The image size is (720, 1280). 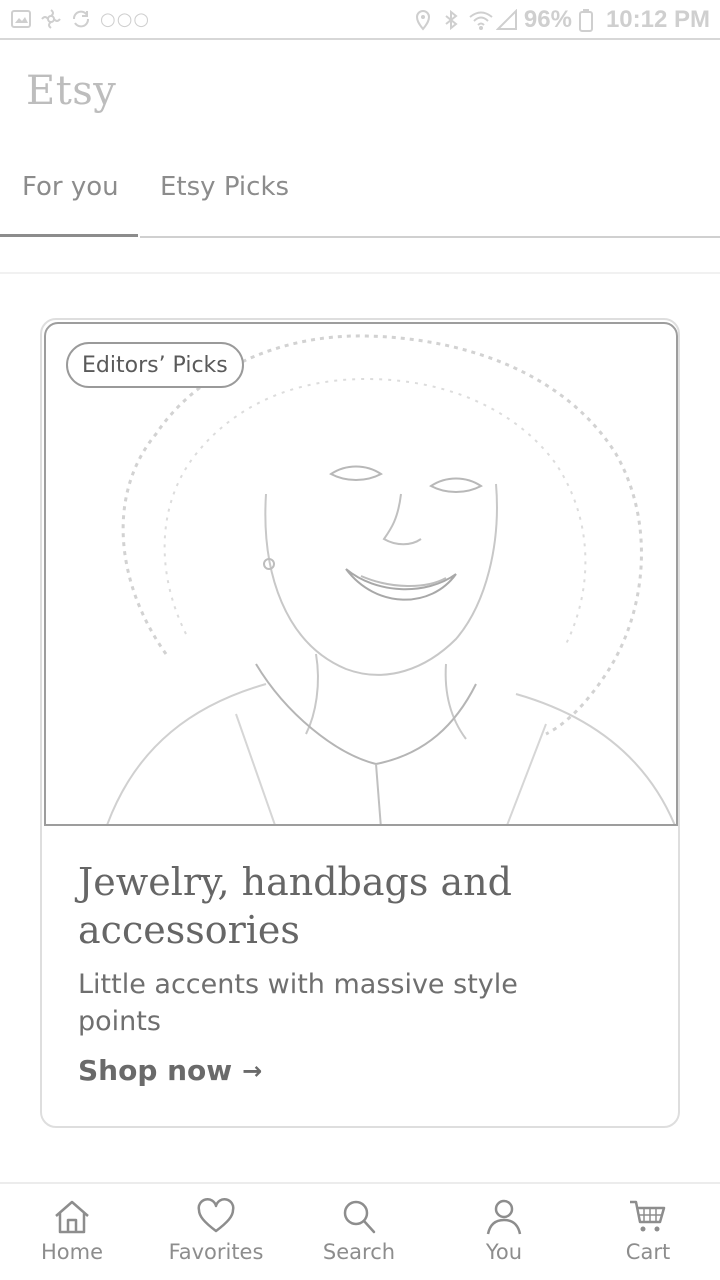 I want to click on nav-favorites-label: Favorites, so click(x=216, y=1252).